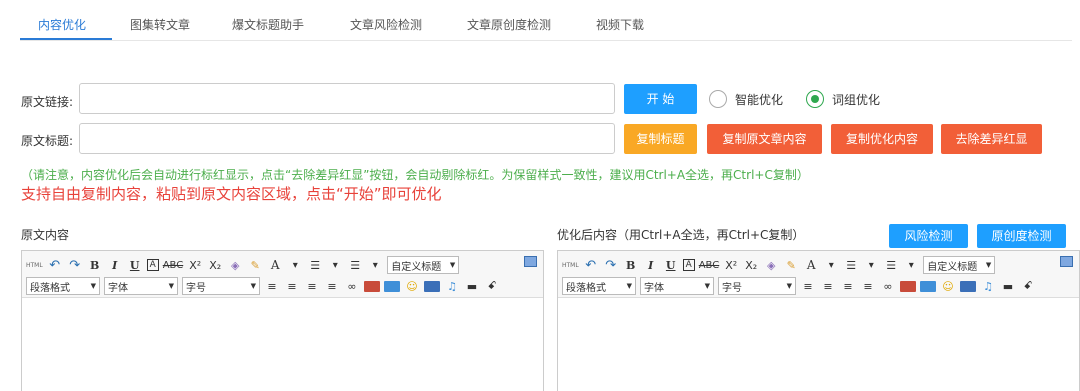 The height and width of the screenshot is (391, 1080). What do you see at coordinates (882, 139) in the screenshot?
I see `copy-optimized-button: 复制优化内容` at bounding box center [882, 139].